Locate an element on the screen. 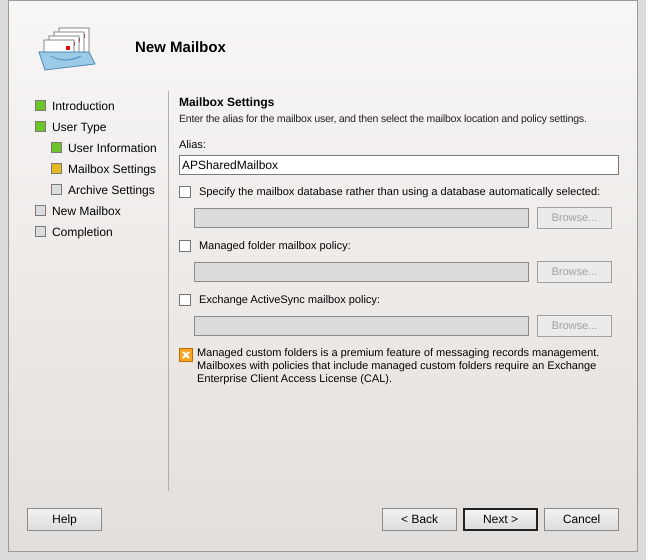 This screenshot has height=560, width=646. step-label: Introduction is located at coordinates (83, 106).